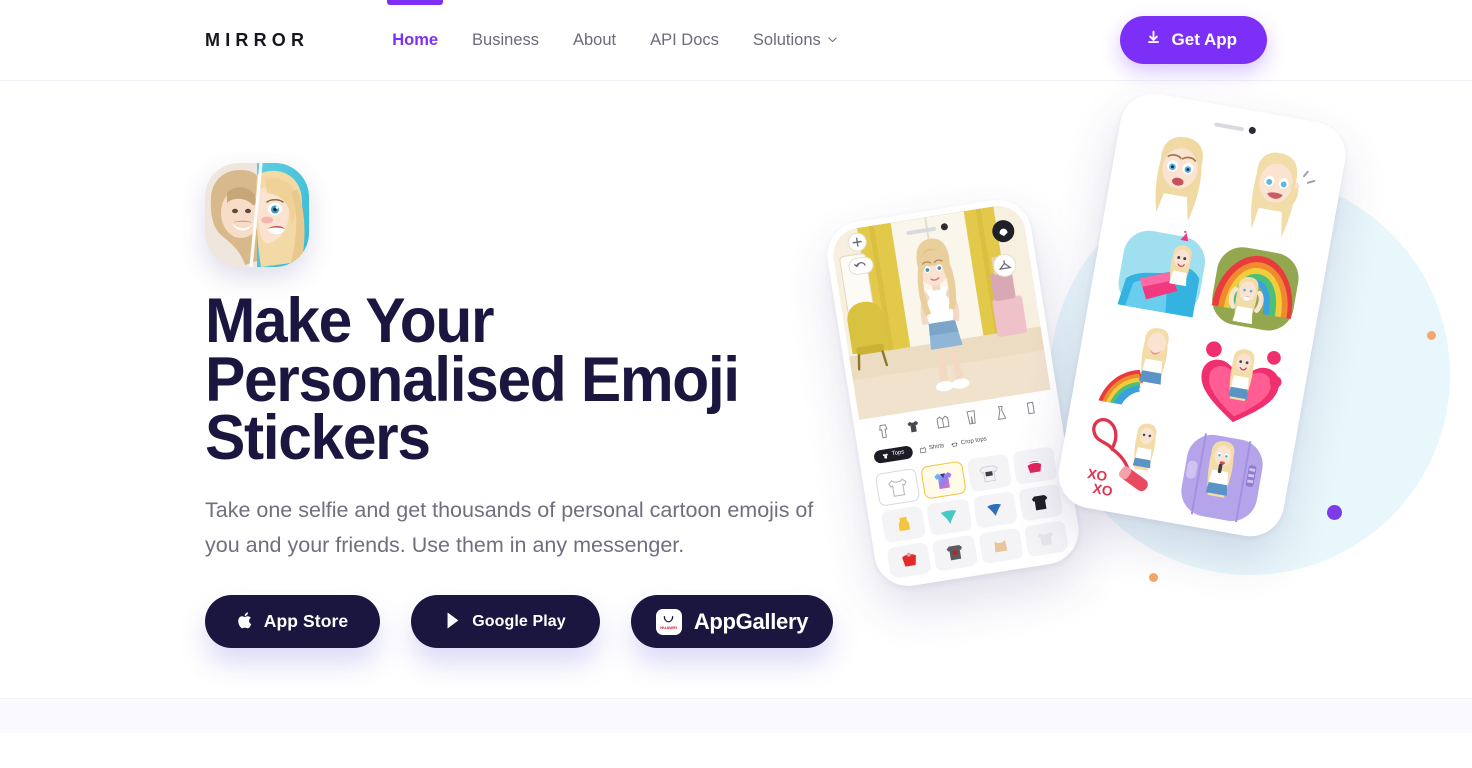 This screenshot has width=1472, height=768. I want to click on category-icon-dresses, so click(1000, 413).